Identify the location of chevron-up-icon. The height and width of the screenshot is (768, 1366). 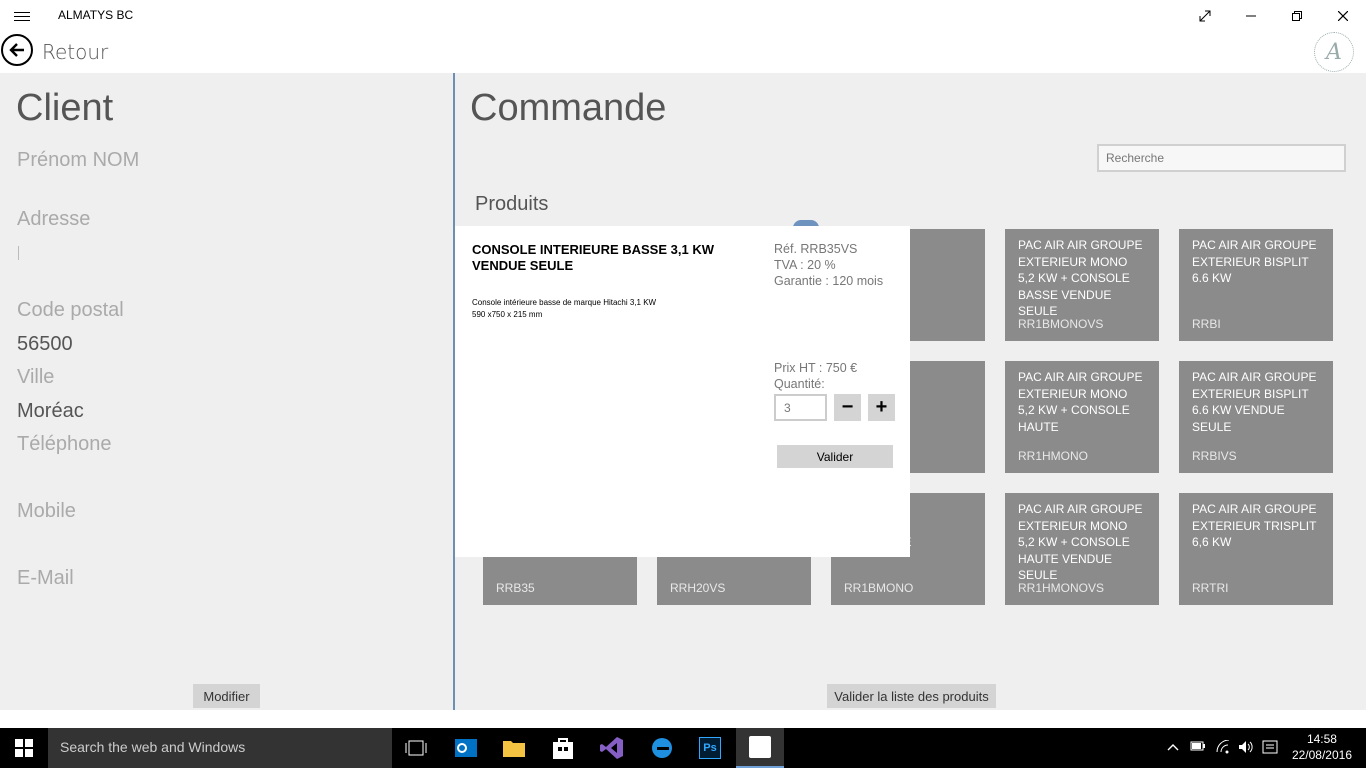
(1173, 747).